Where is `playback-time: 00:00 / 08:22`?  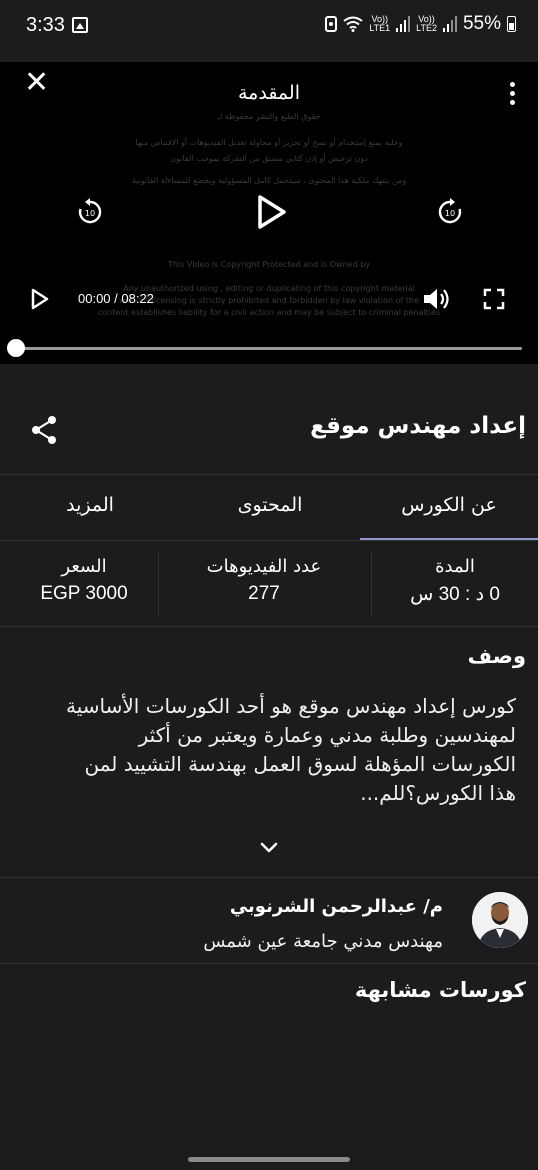
playback-time: 00:00 / 08:22 is located at coordinates (116, 298).